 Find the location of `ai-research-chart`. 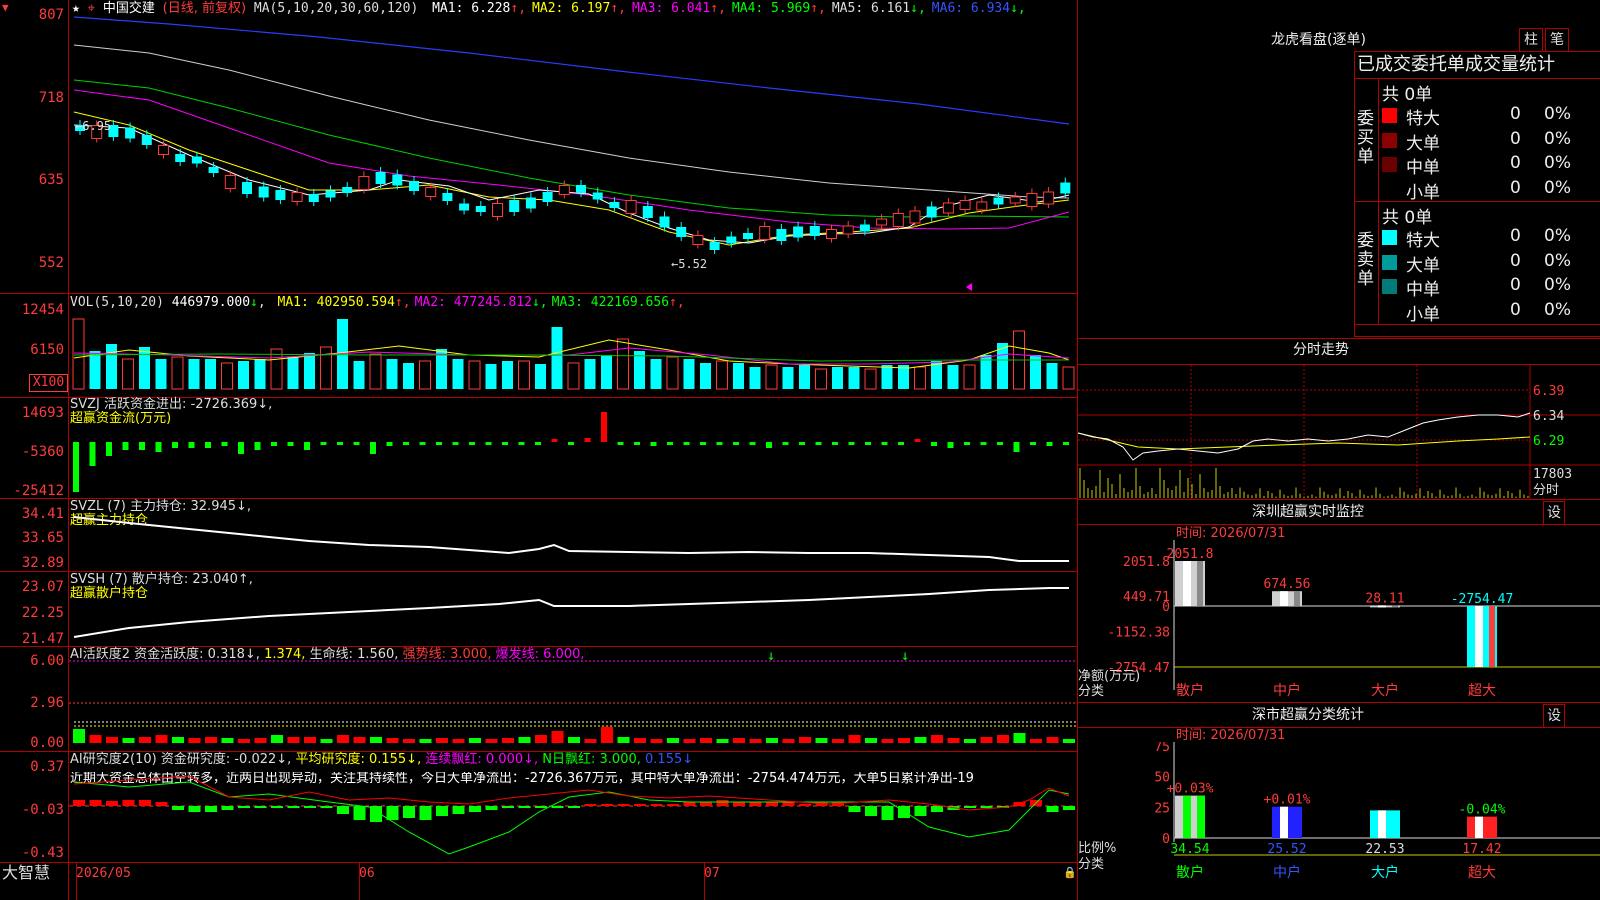

ai-research-chart is located at coordinates (573, 807).